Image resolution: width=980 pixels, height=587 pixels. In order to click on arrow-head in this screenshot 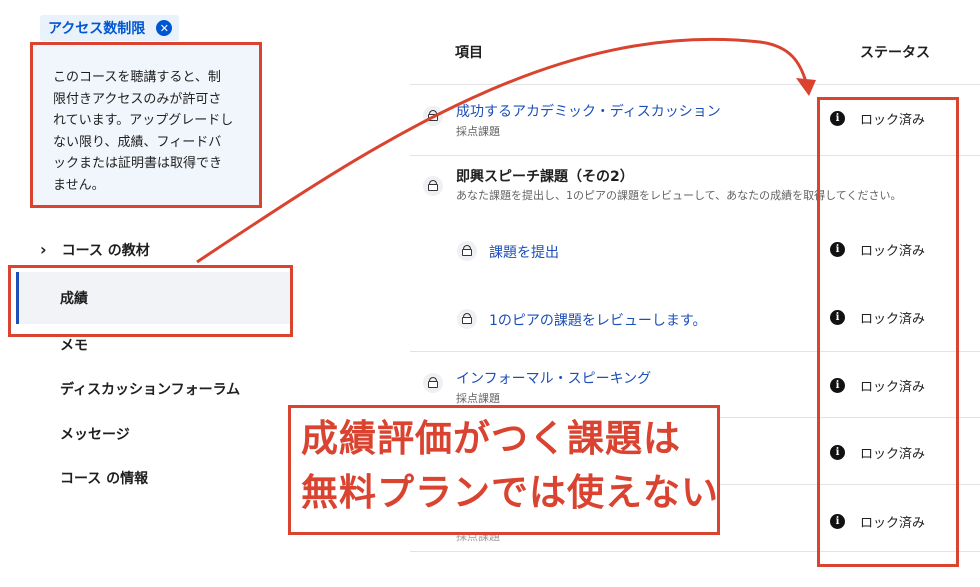, I will do `click(806, 87)`.